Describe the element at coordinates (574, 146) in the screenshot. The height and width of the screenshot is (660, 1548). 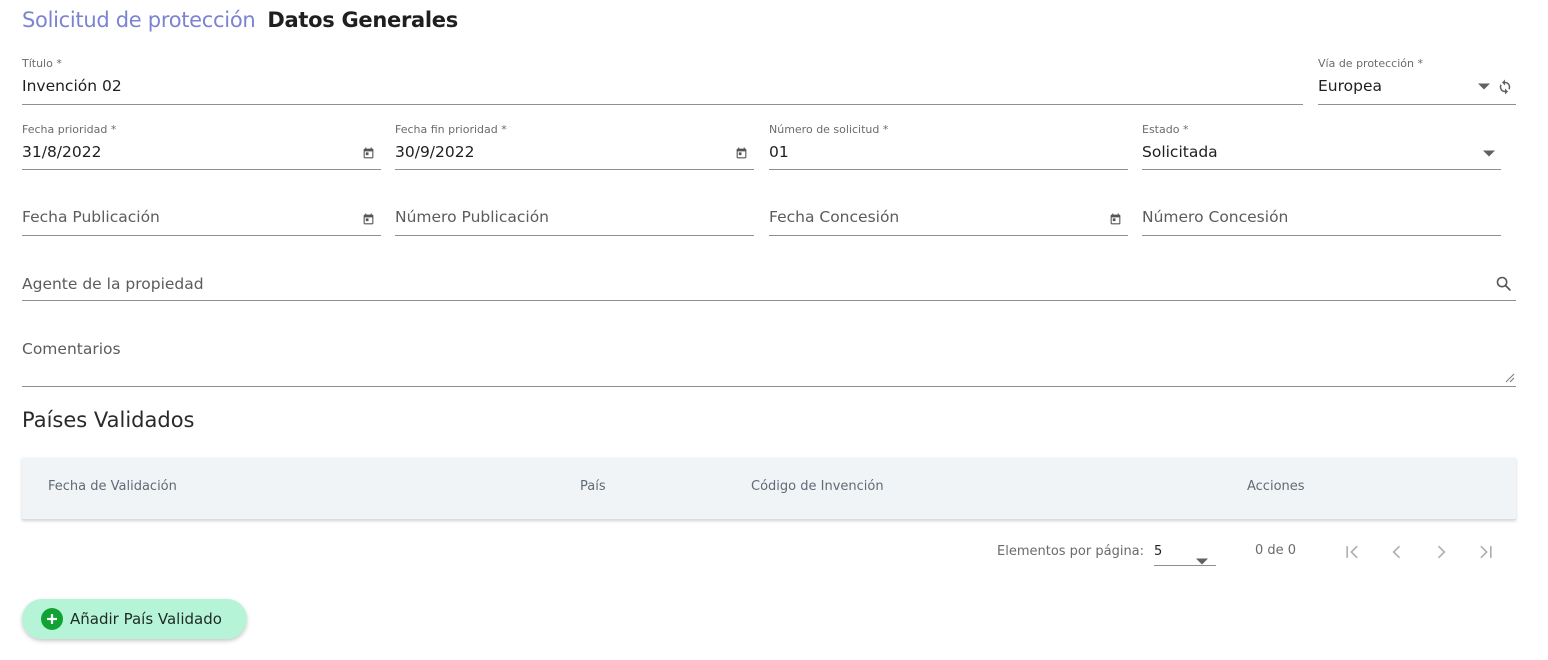
I see `fecha-fin-prioridad-field: Fecha fin prioridad * 30/9/2022` at that location.